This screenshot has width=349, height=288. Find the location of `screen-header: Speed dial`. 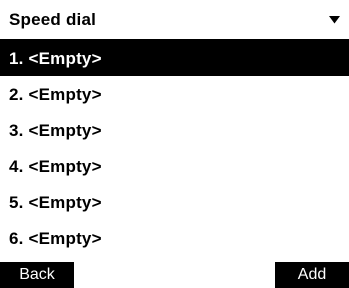

screen-header: Speed dial is located at coordinates (174, 20).